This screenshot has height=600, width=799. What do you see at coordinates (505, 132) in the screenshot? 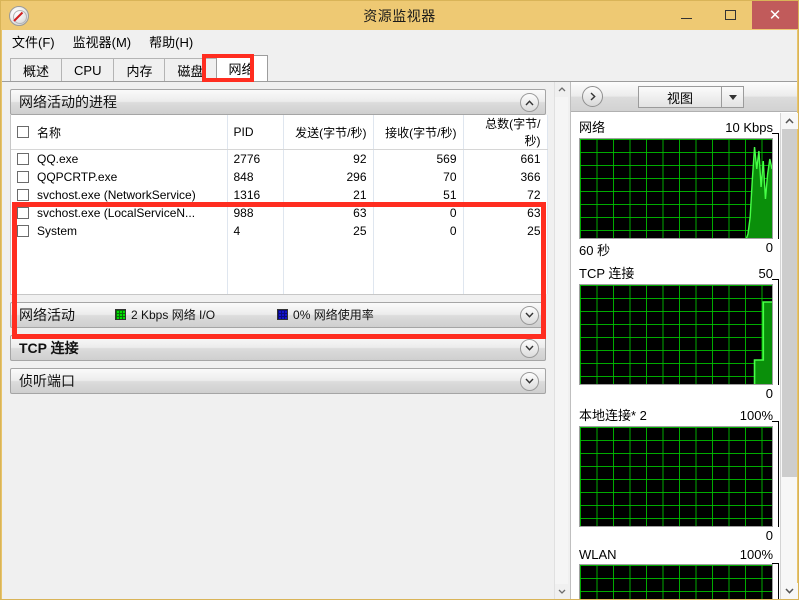
I see `column-header-total: 总数(字节/秒)` at bounding box center [505, 132].